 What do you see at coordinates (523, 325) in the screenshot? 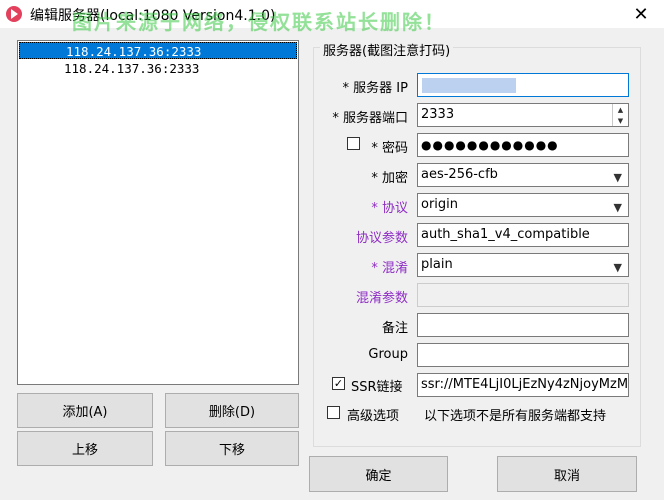
I see `remarks-input` at bounding box center [523, 325].